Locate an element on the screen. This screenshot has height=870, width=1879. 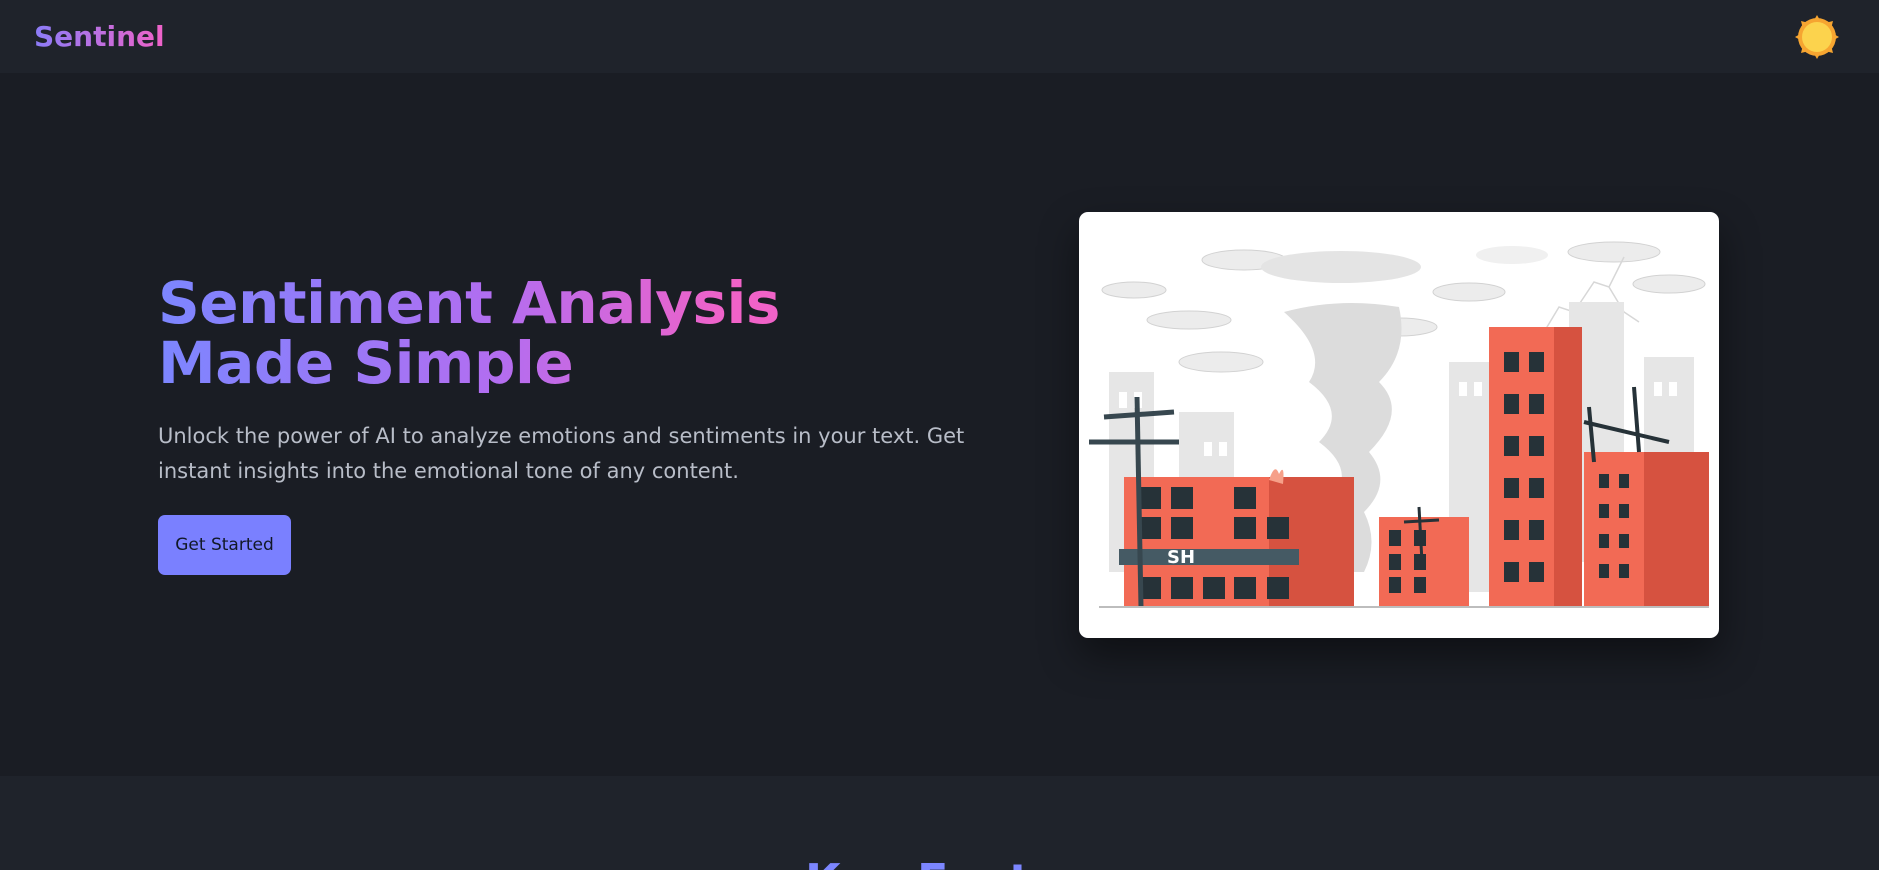
sun-icon is located at coordinates (1817, 36).